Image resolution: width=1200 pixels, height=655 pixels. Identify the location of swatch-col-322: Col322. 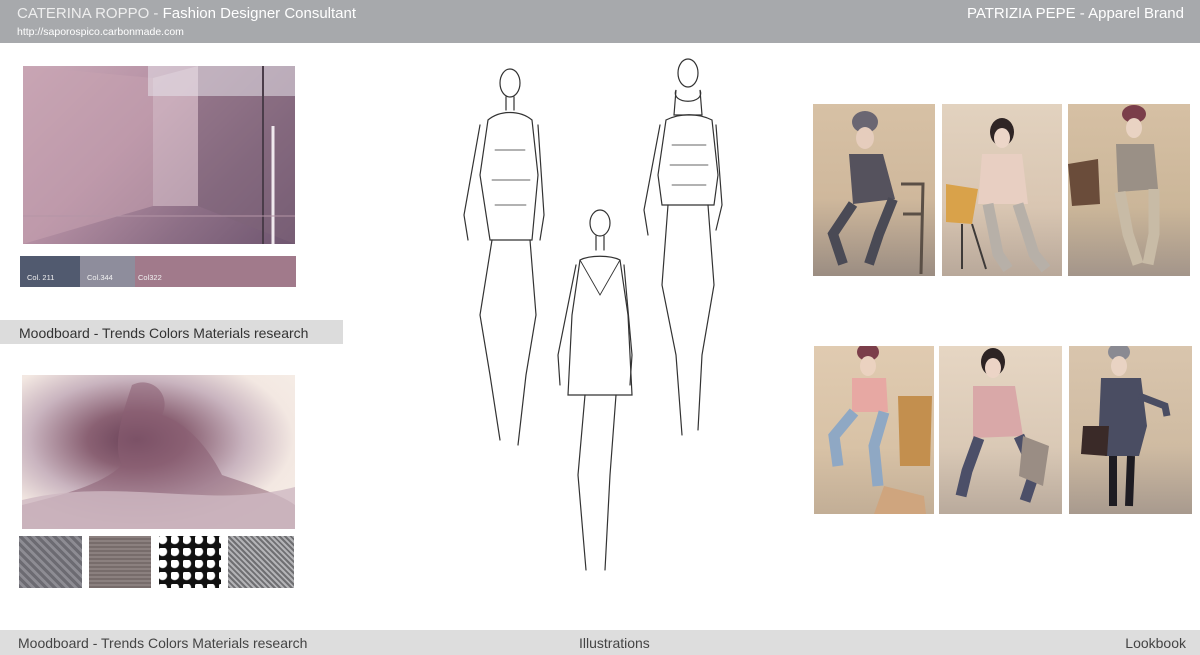
(215, 271).